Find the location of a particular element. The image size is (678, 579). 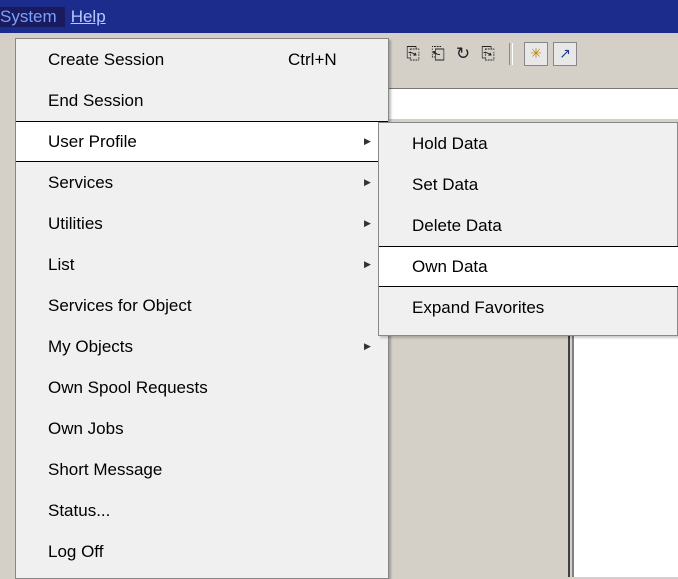

menu-help: Help is located at coordinates (89, 17).